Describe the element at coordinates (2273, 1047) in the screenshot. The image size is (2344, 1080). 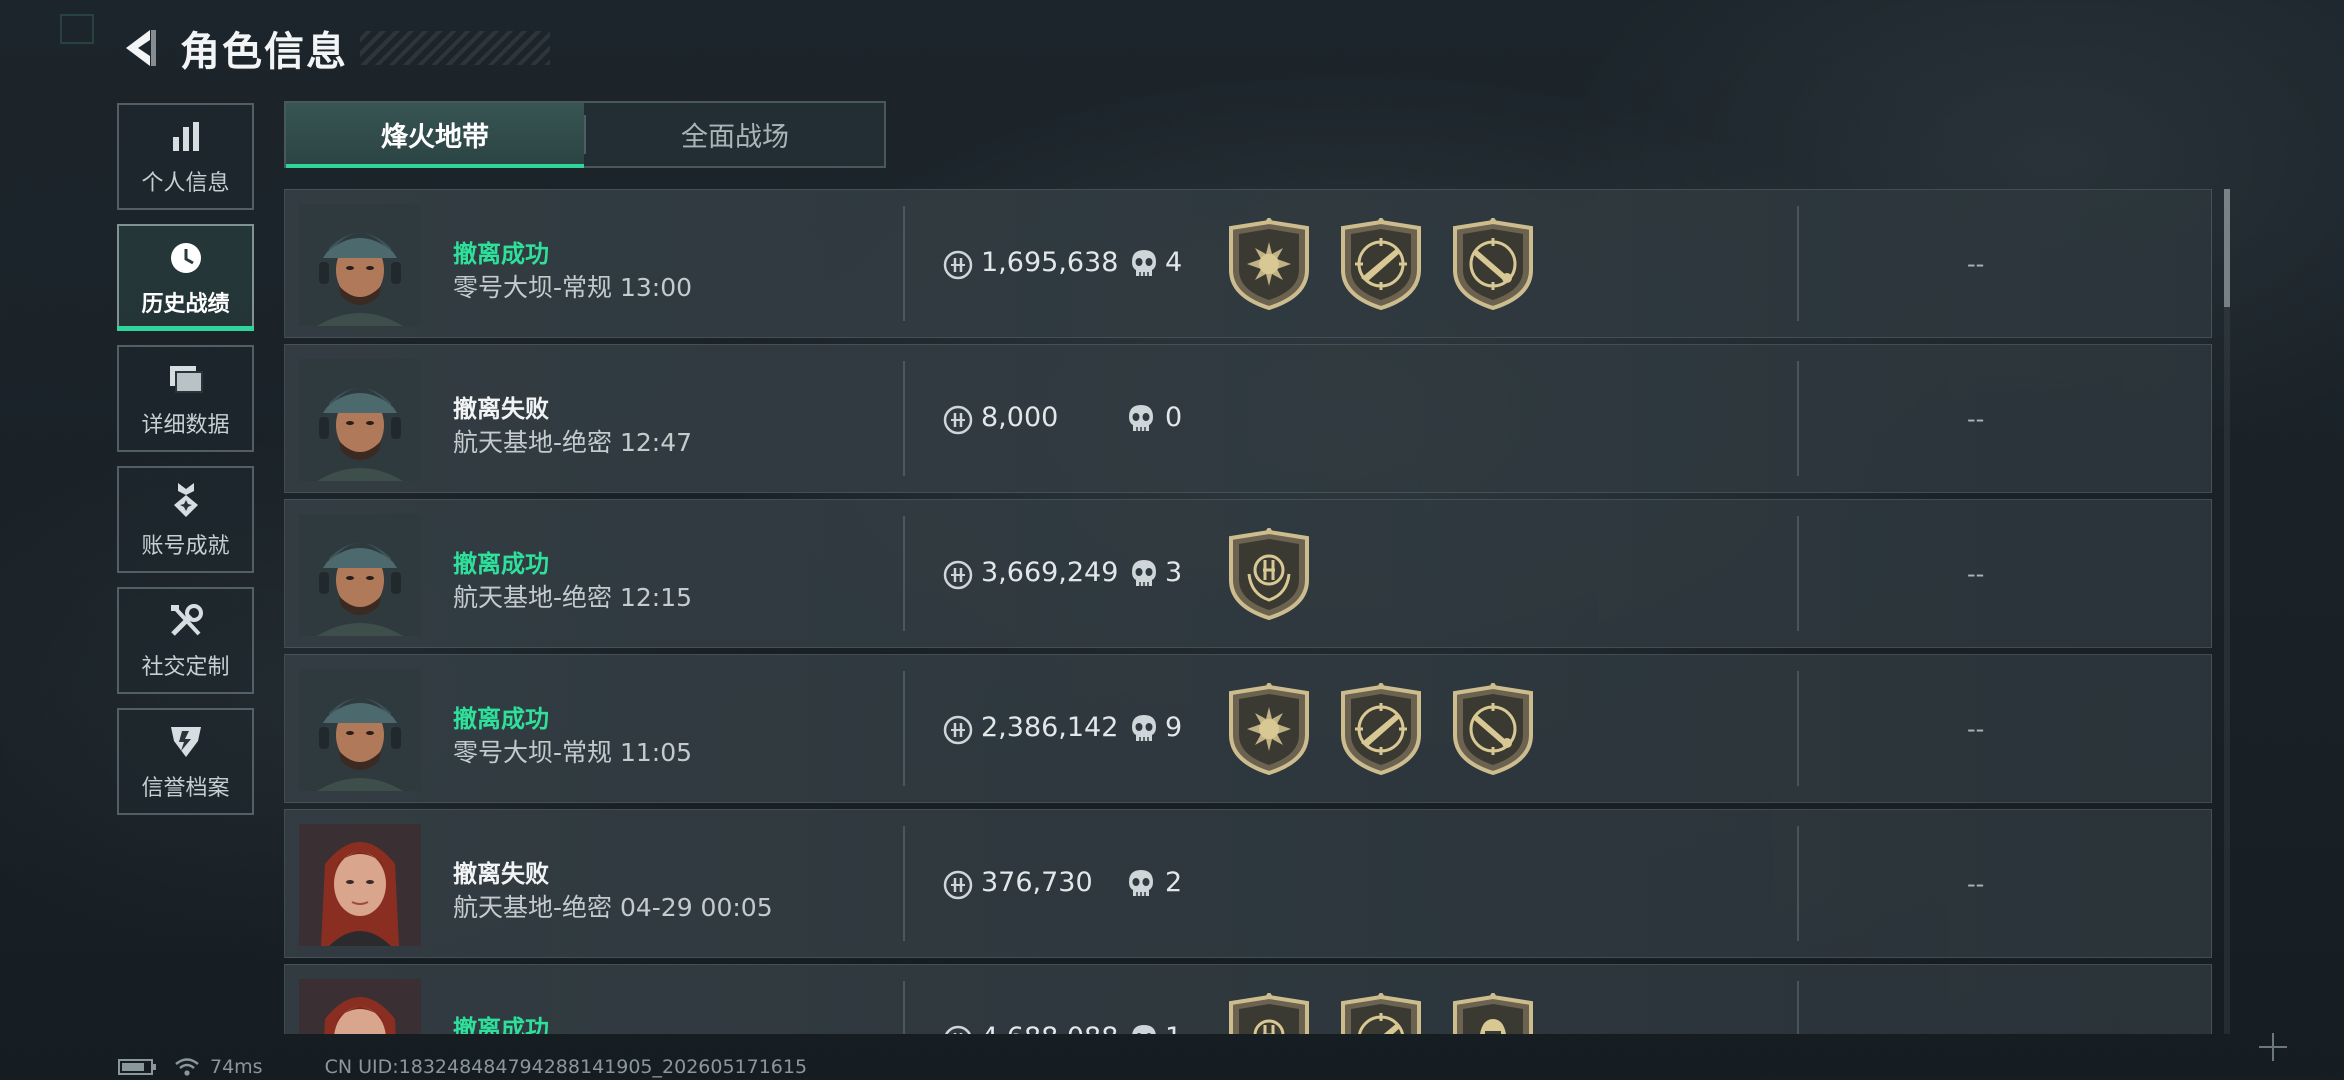
I see `plus-icon` at that location.